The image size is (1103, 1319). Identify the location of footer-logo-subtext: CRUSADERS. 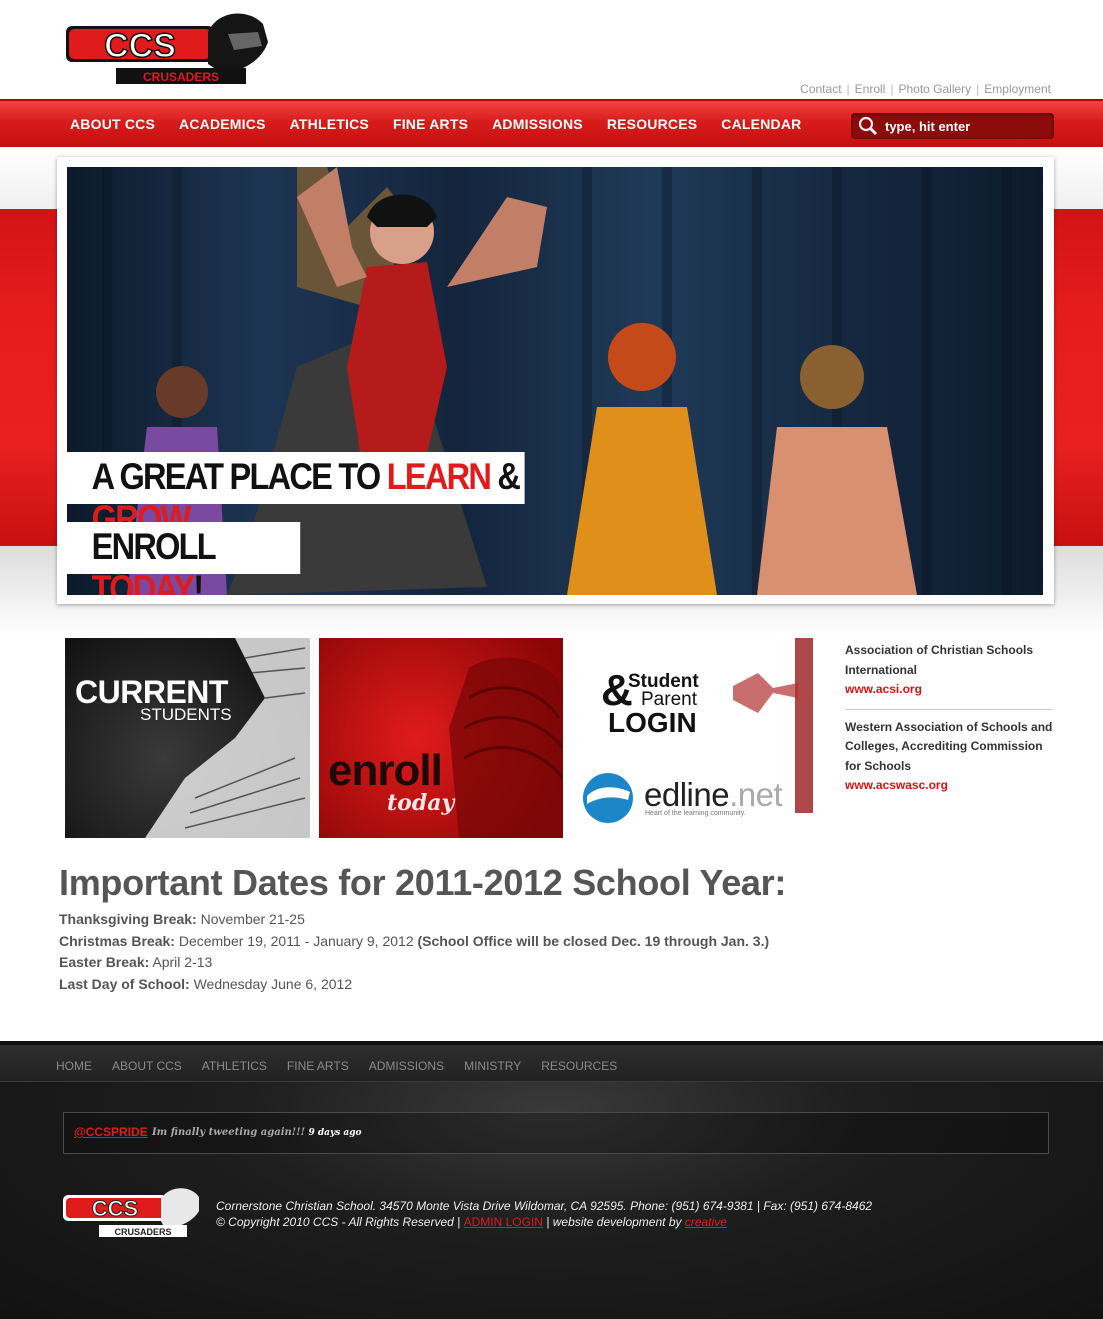
(142, 1232).